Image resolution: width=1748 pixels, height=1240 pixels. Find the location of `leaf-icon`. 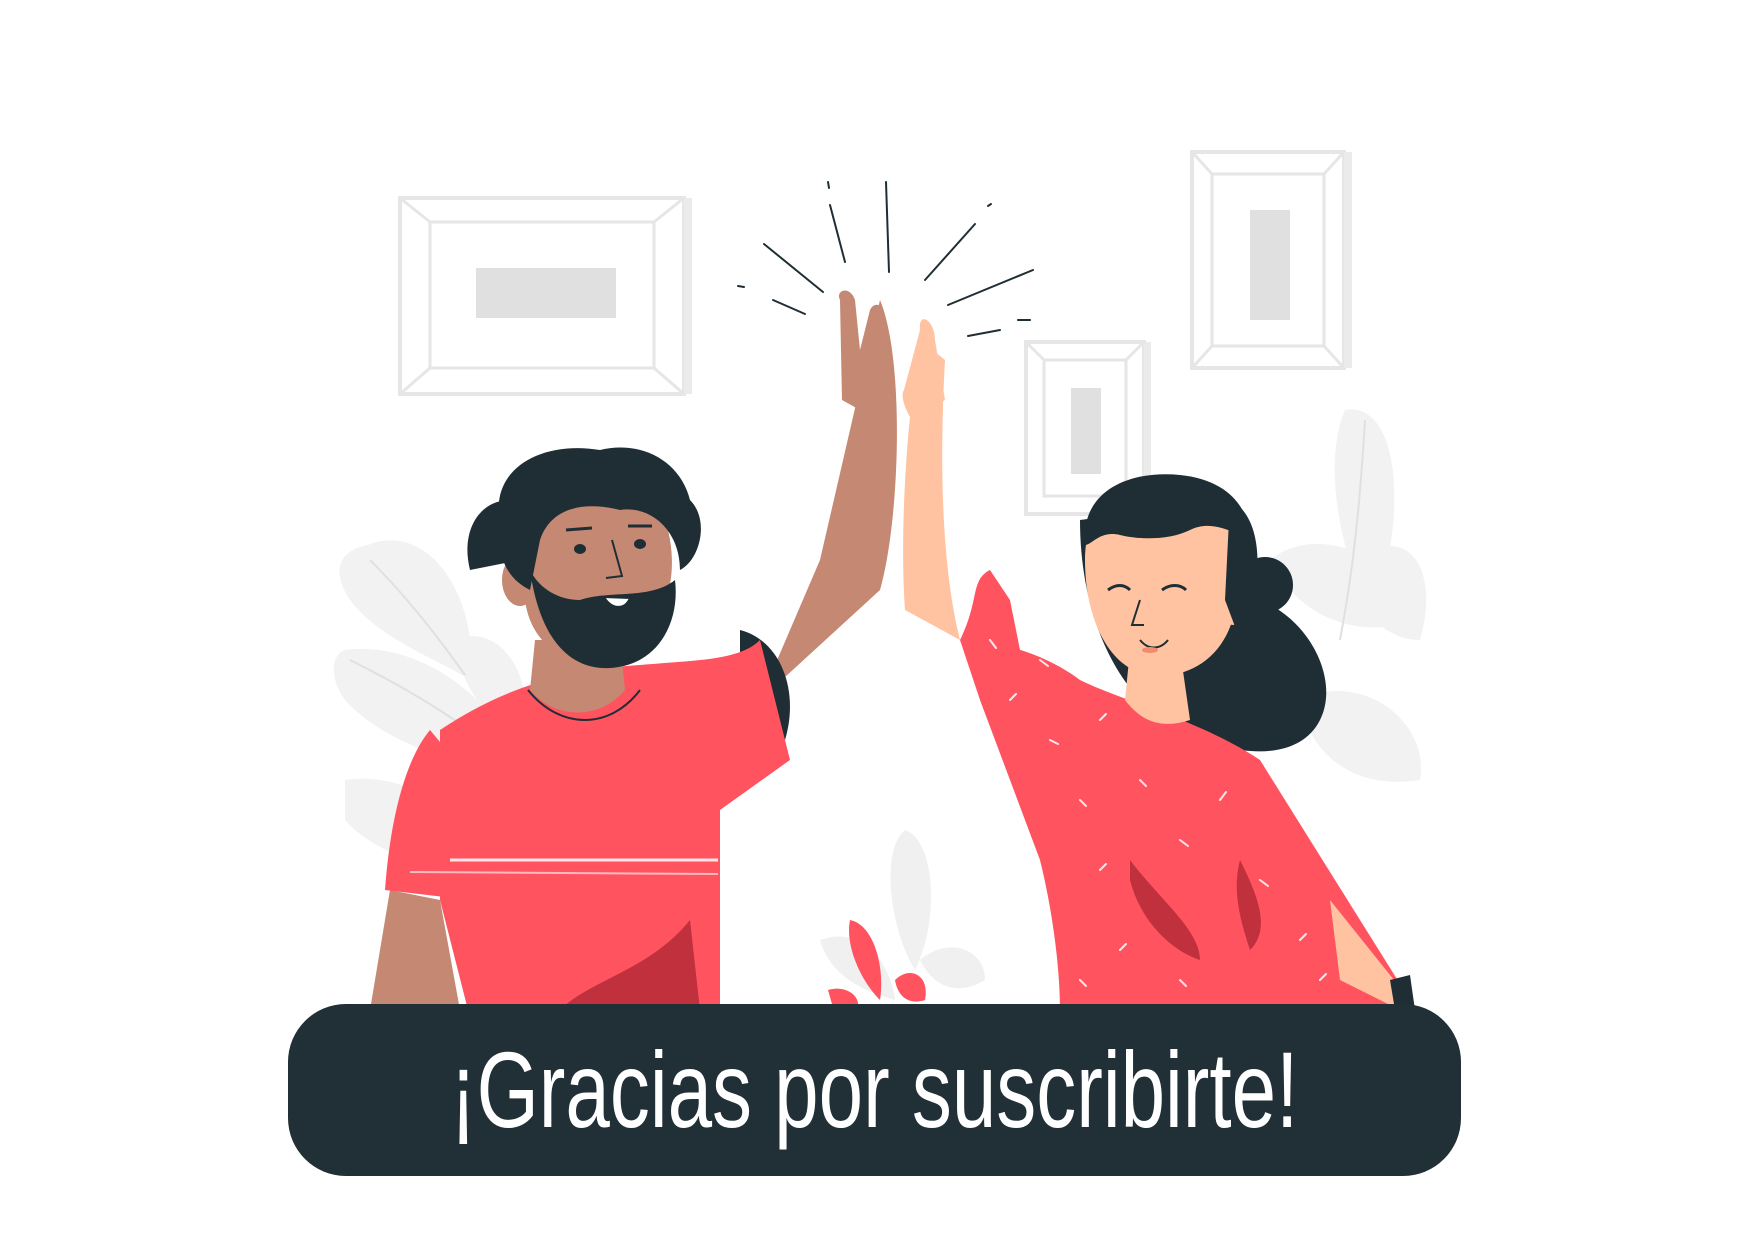

leaf-icon is located at coordinates (902, 917).